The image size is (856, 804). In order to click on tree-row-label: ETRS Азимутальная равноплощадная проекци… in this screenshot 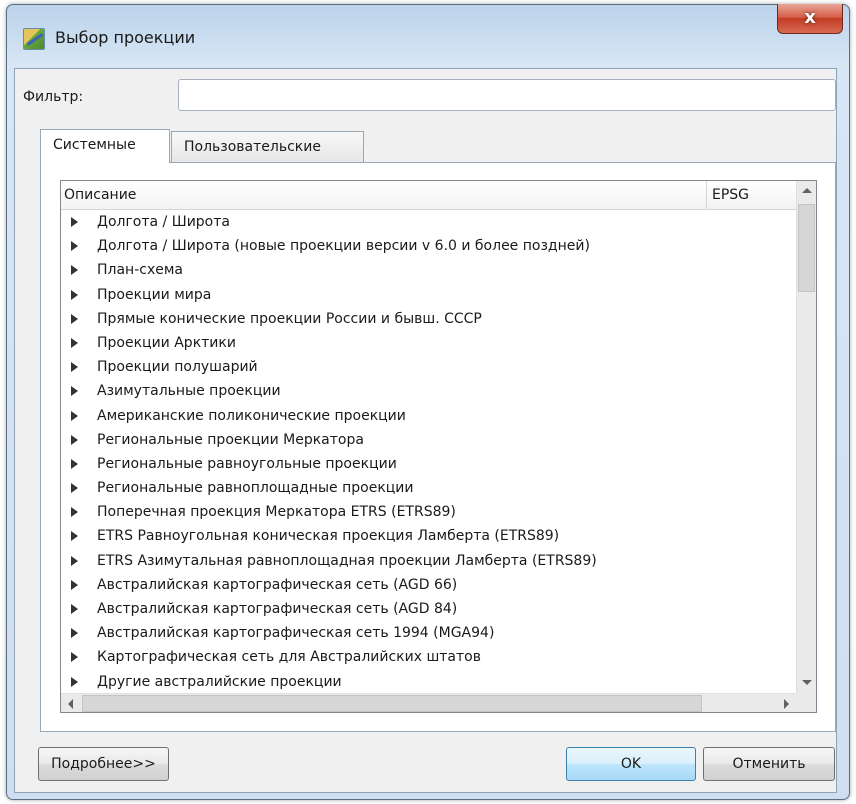, I will do `click(347, 560)`.